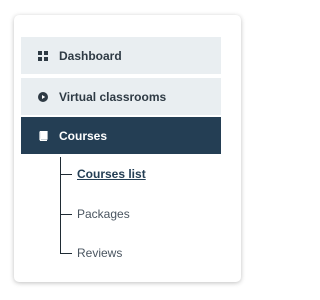 This screenshot has height=300, width=320. Describe the element at coordinates (90, 55) in the screenshot. I see `menu-item-label: Dashboard` at that location.